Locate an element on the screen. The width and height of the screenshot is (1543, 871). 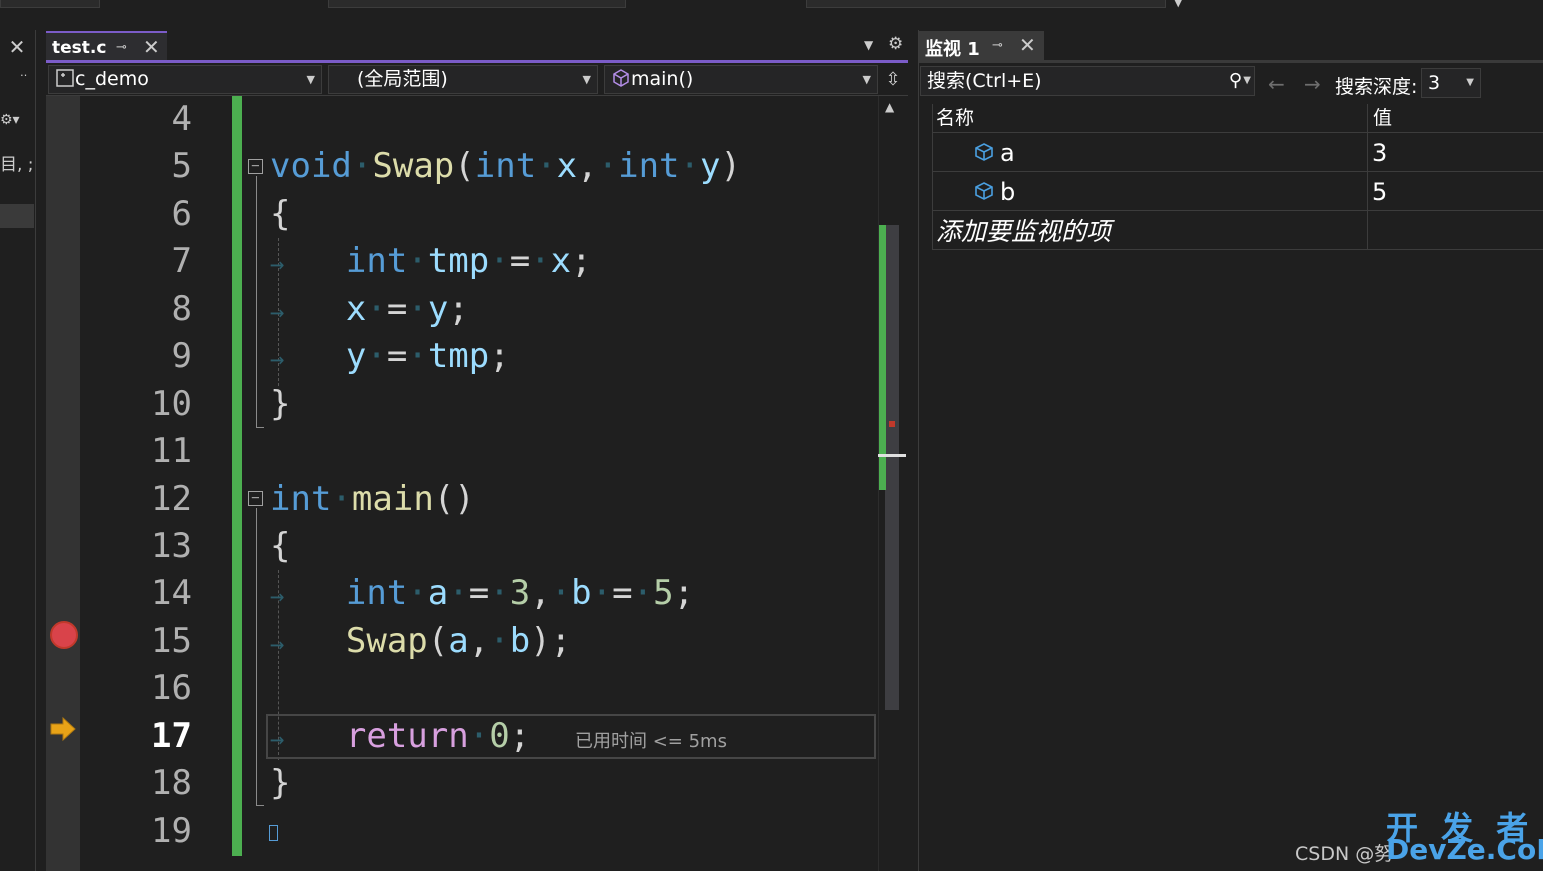
scrollbar-change-marker is located at coordinates (882, 357).